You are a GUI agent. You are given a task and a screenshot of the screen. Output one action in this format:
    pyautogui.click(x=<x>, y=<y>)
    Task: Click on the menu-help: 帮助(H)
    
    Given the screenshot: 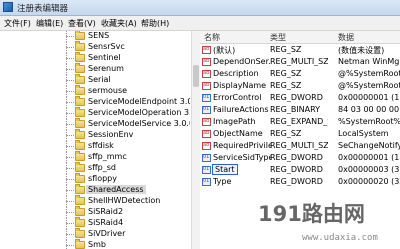 What is the action you would take?
    pyautogui.click(x=155, y=23)
    